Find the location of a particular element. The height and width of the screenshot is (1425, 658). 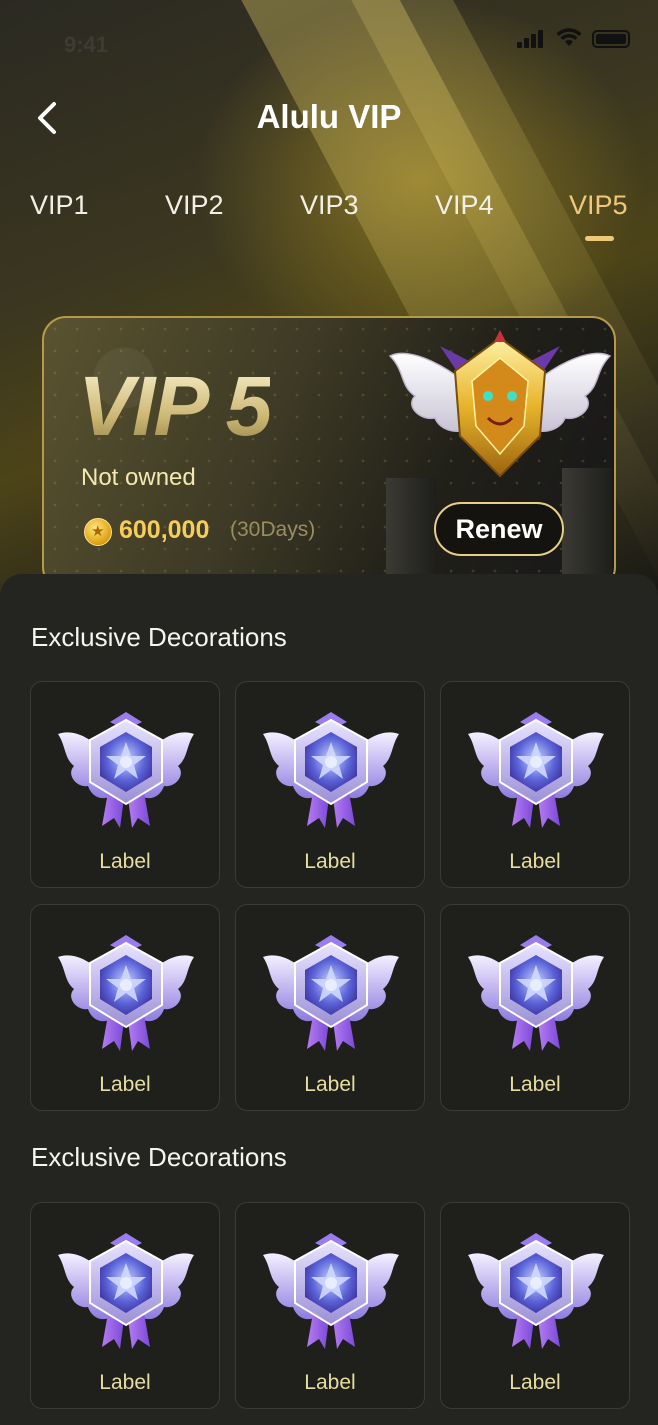

vip-level-tabs: VIP1 VIP2 VIP3 VIP4 VIP5 is located at coordinates (329, 220).